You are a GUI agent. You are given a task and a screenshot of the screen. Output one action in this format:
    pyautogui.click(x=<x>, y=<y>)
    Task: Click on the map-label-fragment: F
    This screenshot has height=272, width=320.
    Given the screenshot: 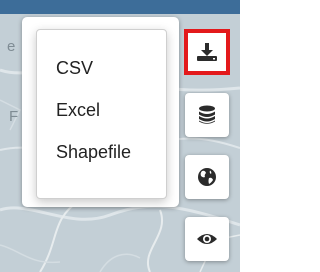 What is the action you would take?
    pyautogui.click(x=14, y=116)
    